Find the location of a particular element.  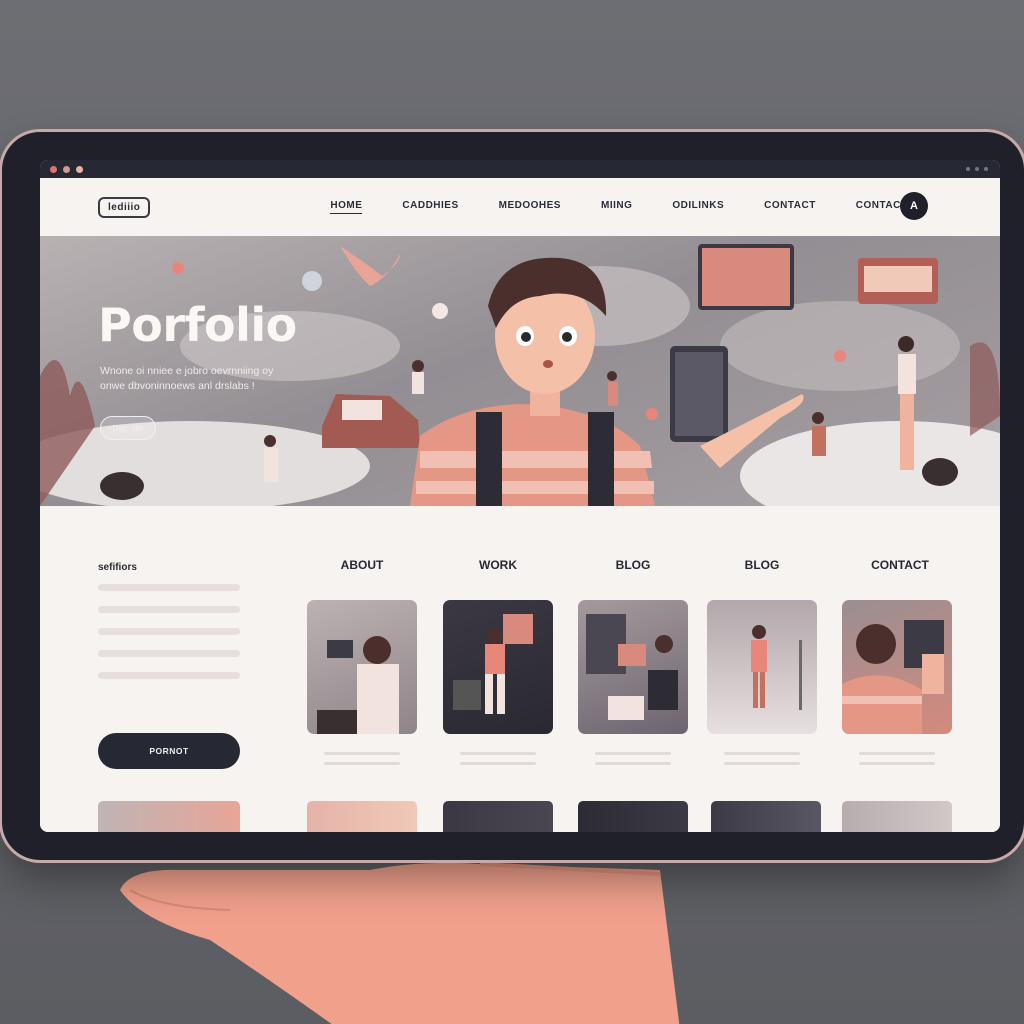

nav-link-2: CADDHIES is located at coordinates (430, 207).